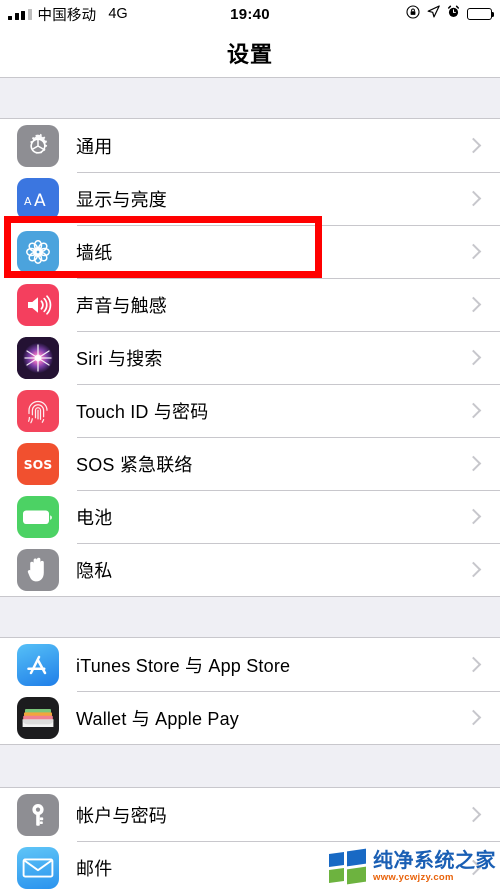  Describe the element at coordinates (413, 14) in the screenshot. I see `rotation-lock-icon` at that location.